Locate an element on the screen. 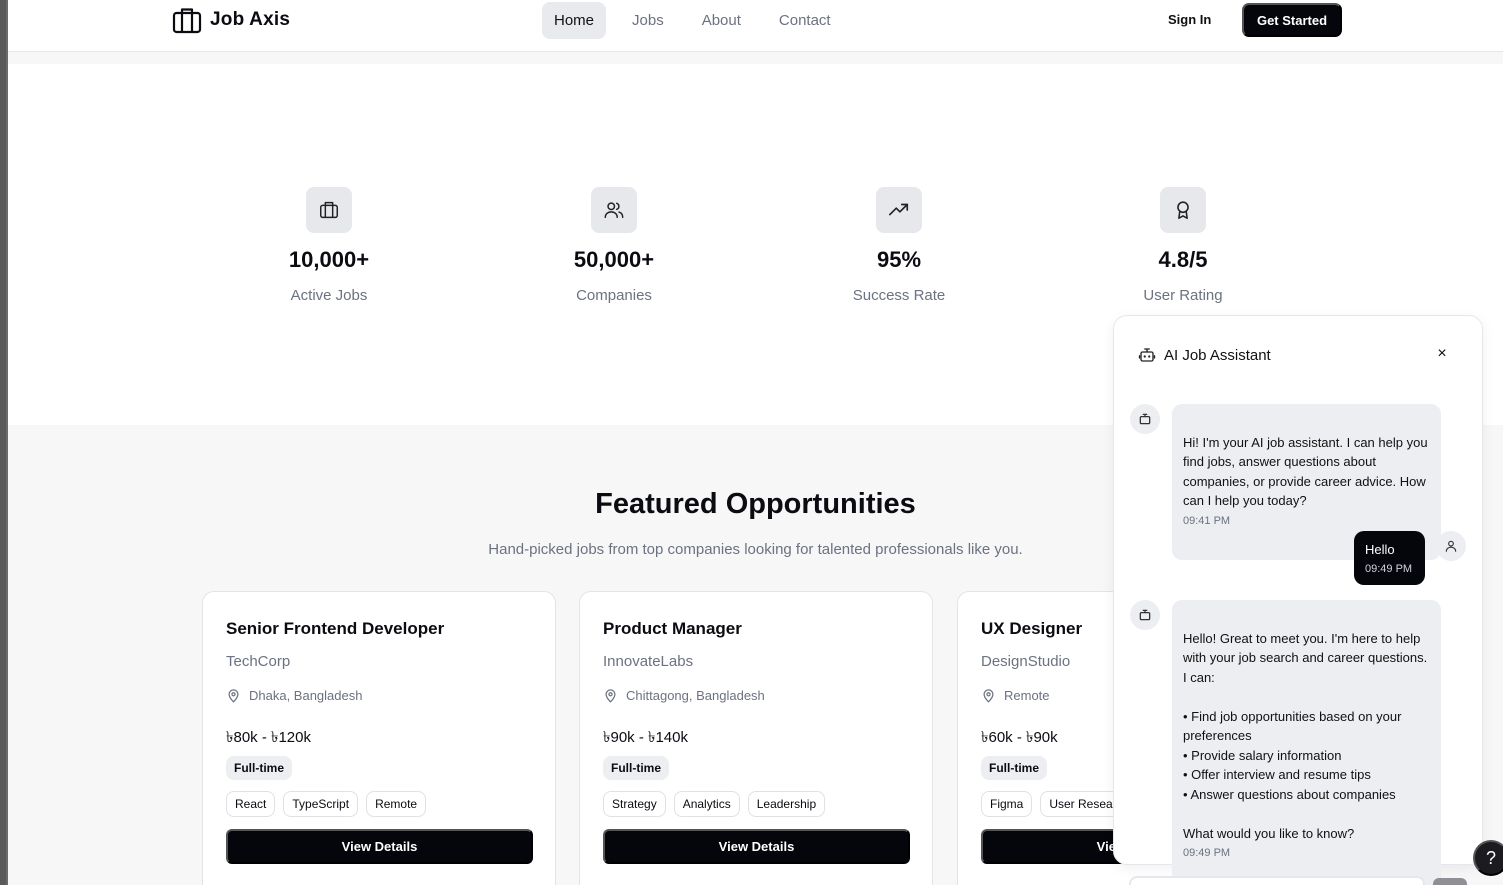 Image resolution: width=1503 pixels, height=885 pixels. stat-value: 10,000+ is located at coordinates (329, 259).